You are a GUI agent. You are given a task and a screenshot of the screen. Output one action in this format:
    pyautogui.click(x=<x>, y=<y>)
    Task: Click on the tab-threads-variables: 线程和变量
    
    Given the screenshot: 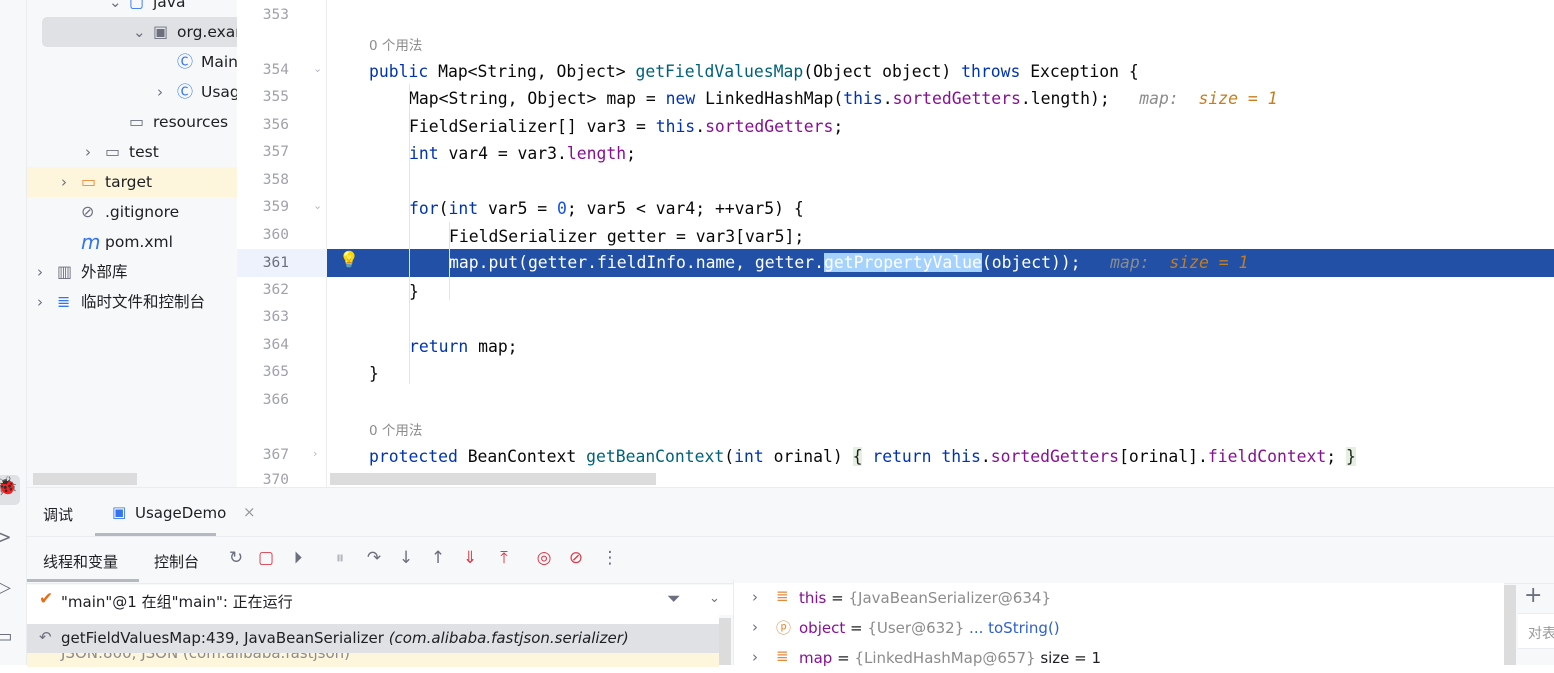 What is the action you would take?
    pyautogui.click(x=80, y=561)
    